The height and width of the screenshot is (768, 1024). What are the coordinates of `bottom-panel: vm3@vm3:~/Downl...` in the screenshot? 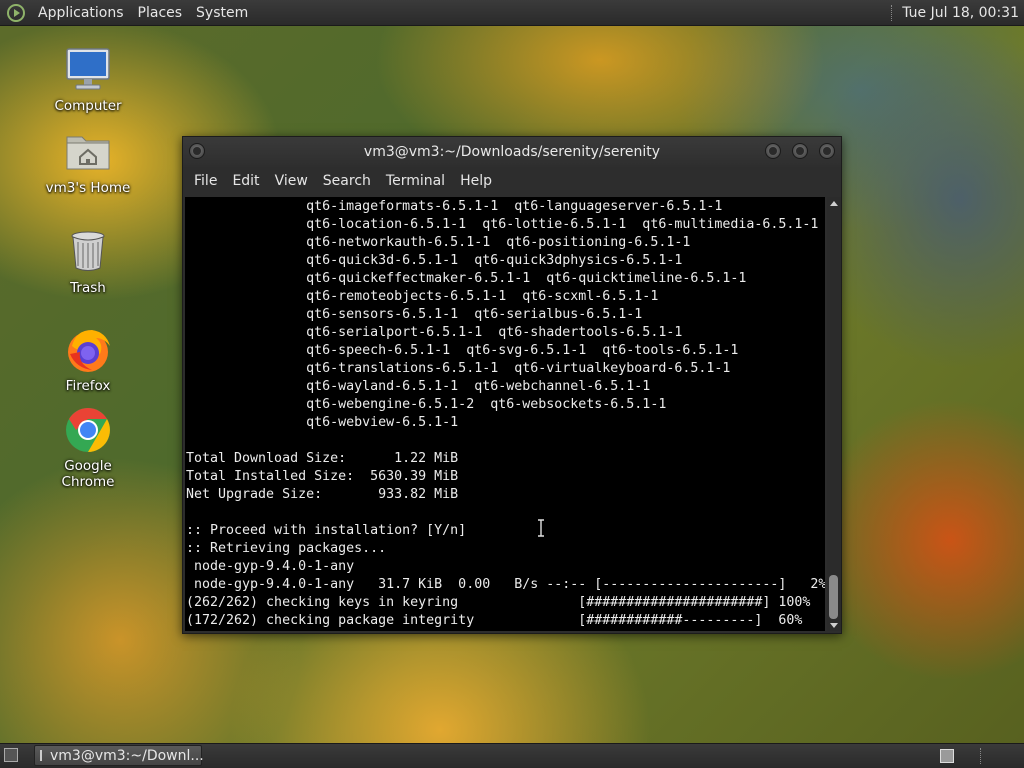 It's located at (512, 755).